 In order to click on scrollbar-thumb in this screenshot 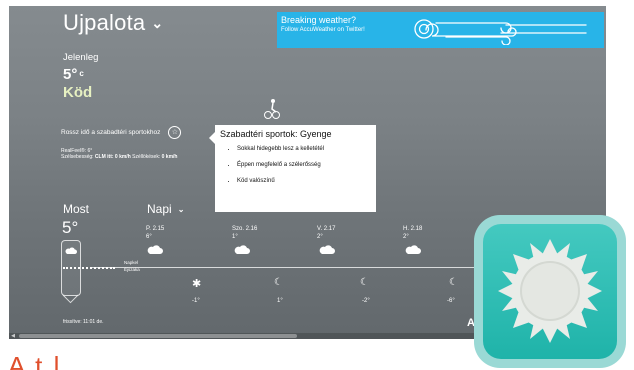, I will do `click(158, 336)`.